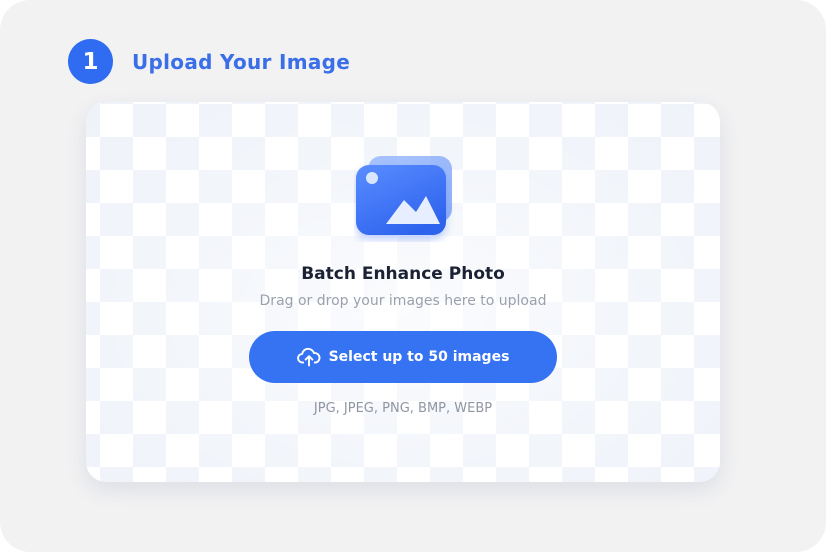  Describe the element at coordinates (403, 301) in the screenshot. I see `dropzone-subtitle: Drag or drop your images here to upload` at that location.